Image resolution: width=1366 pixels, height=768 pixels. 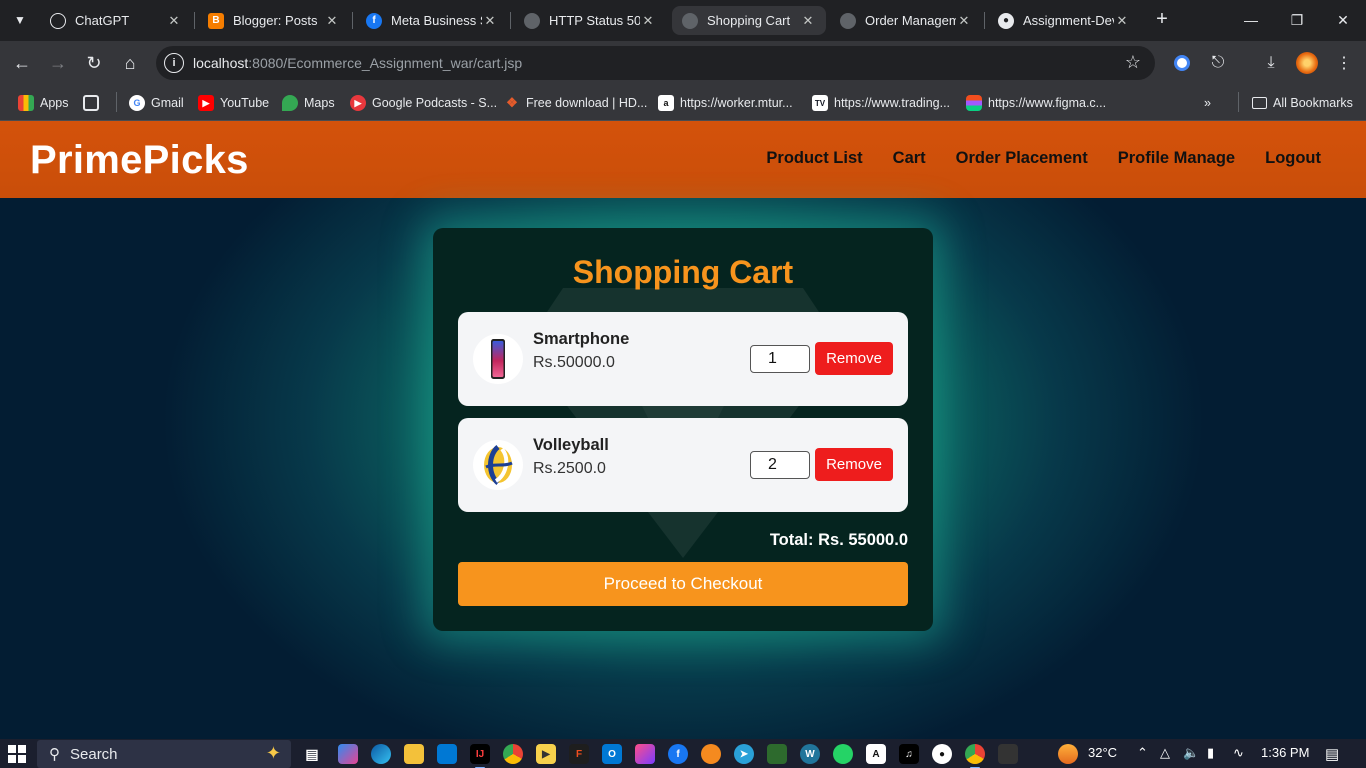 What do you see at coordinates (1176, 158) in the screenshot?
I see `nav-profile-manage: Profile Manage` at bounding box center [1176, 158].